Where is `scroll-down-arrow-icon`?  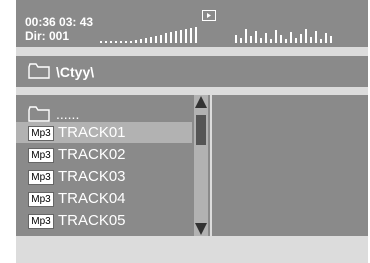
scroll-down-arrow-icon is located at coordinates (201, 229).